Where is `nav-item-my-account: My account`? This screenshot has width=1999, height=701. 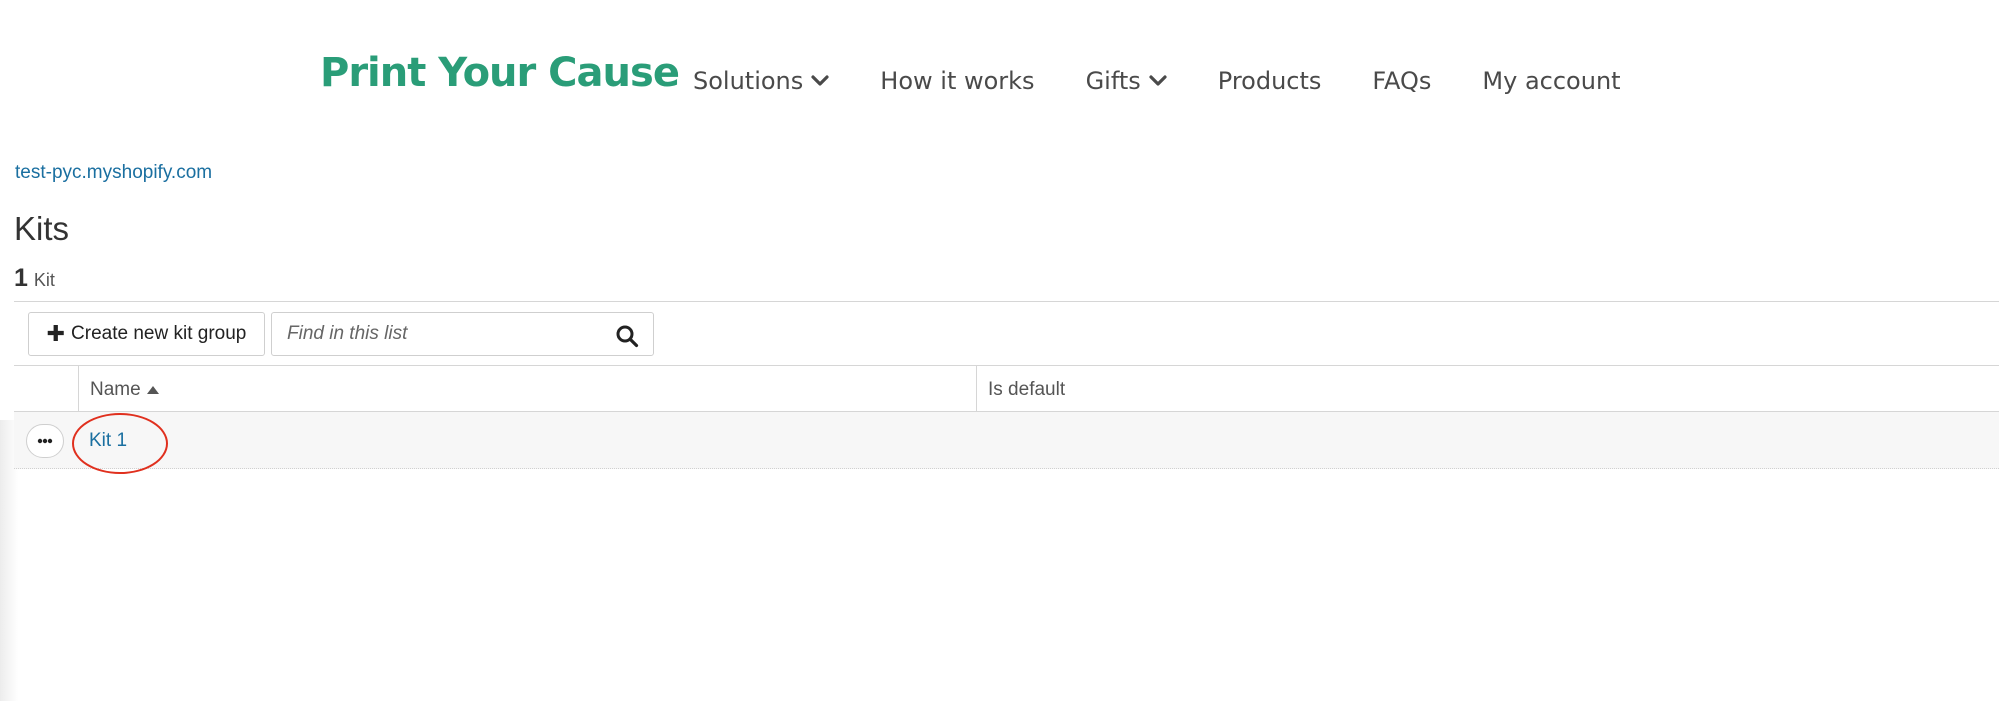
nav-item-my-account: My account is located at coordinates (1551, 81).